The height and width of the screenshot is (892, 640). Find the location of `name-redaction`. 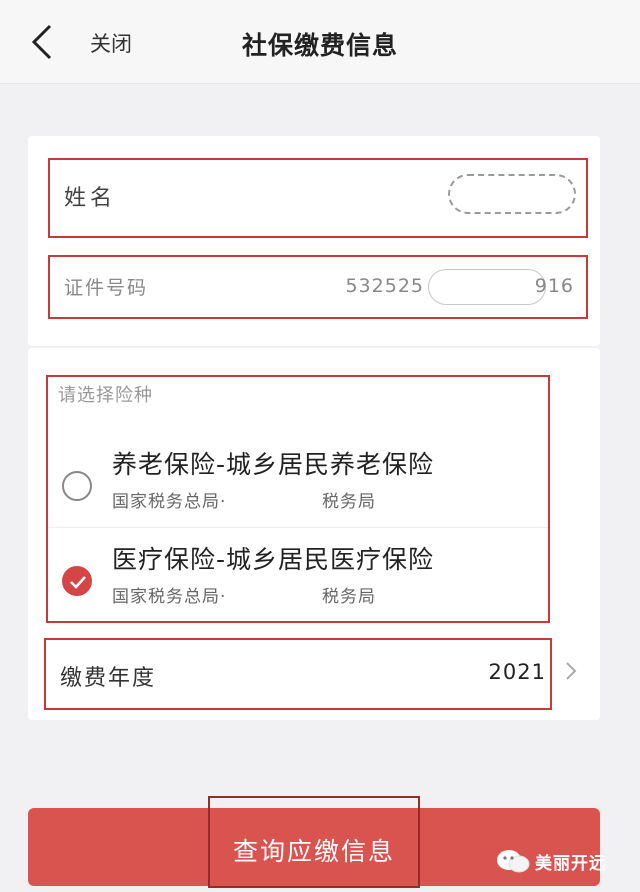

name-redaction is located at coordinates (512, 194).